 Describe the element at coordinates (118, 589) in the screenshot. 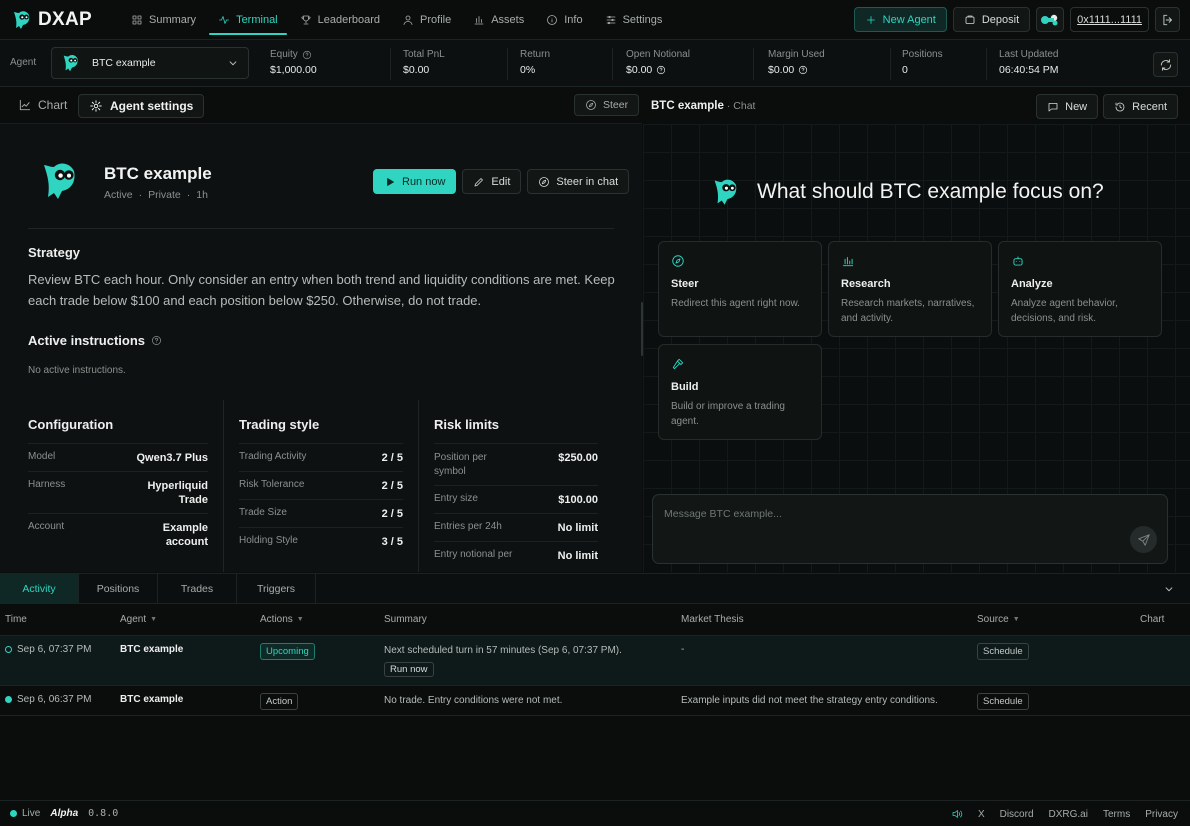

I see `tab-positions: Positions` at that location.